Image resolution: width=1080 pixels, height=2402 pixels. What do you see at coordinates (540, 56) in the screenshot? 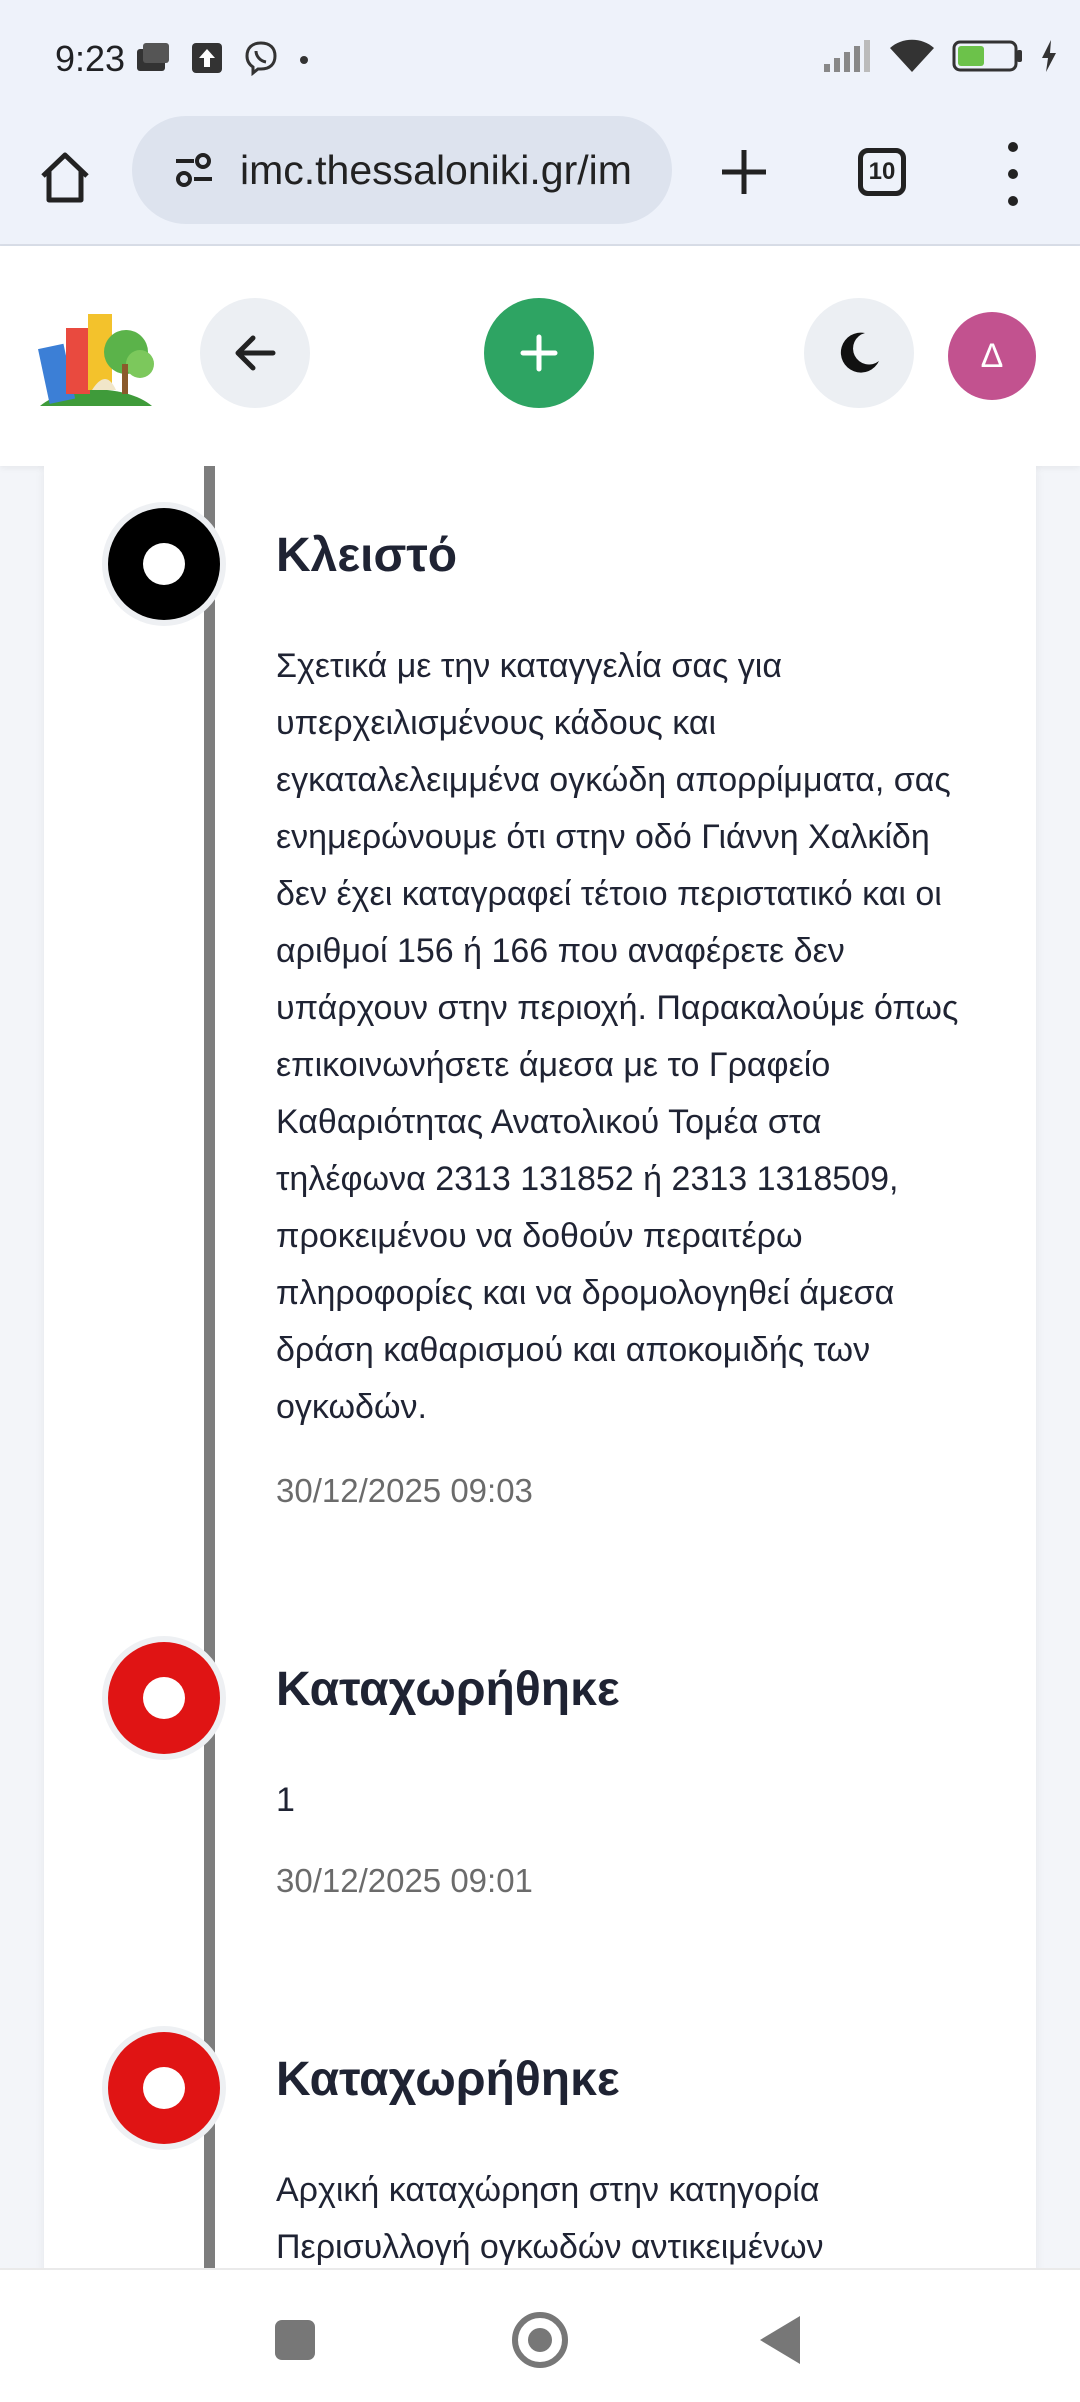
I see `status-bar: 9:23` at bounding box center [540, 56].